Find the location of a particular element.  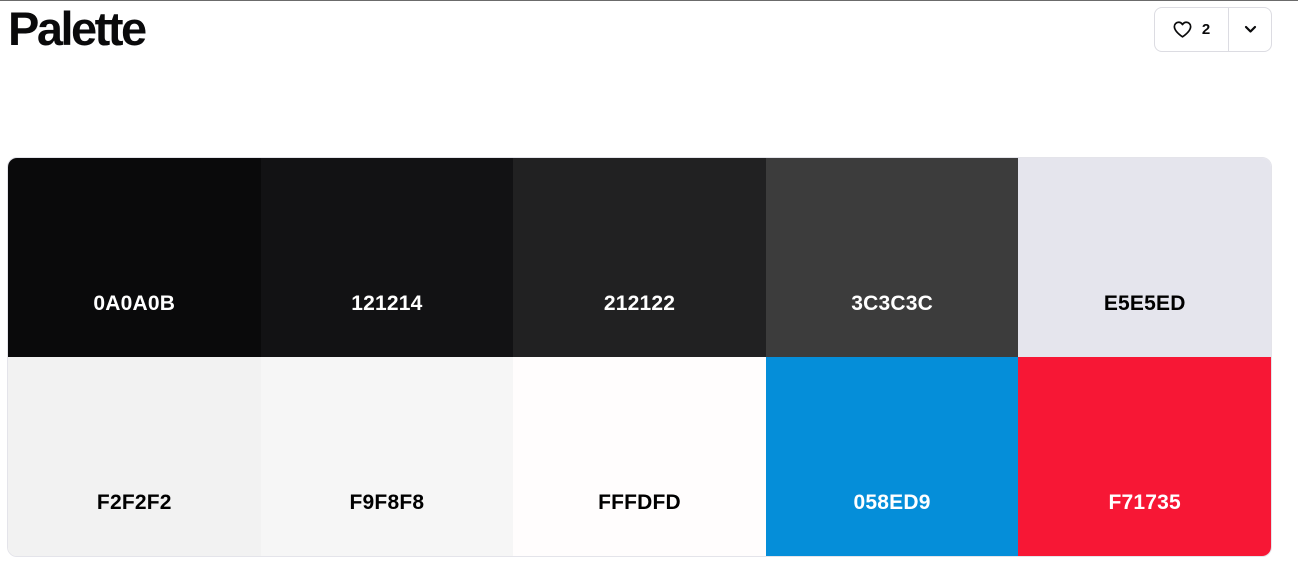

color-swatch: 212122 is located at coordinates (639, 257).